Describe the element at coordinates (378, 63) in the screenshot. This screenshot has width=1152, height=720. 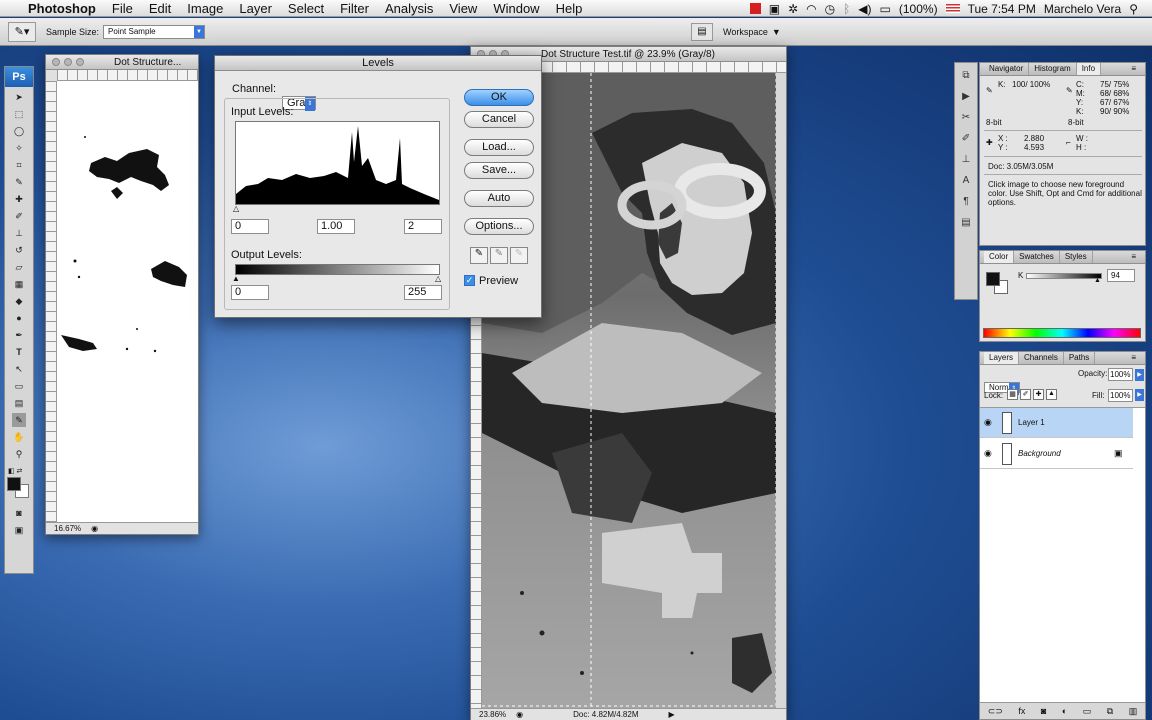
I see `levels-titlebar: Levels` at that location.